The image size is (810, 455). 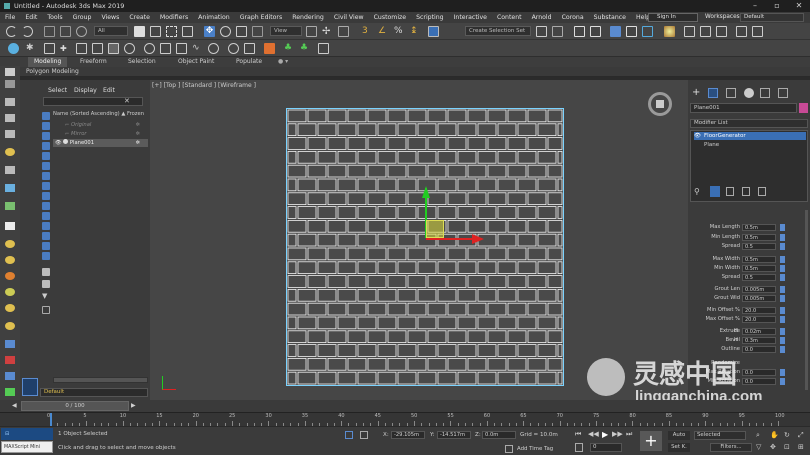 What do you see at coordinates (660, 104) in the screenshot?
I see `viewcube` at bounding box center [660, 104].